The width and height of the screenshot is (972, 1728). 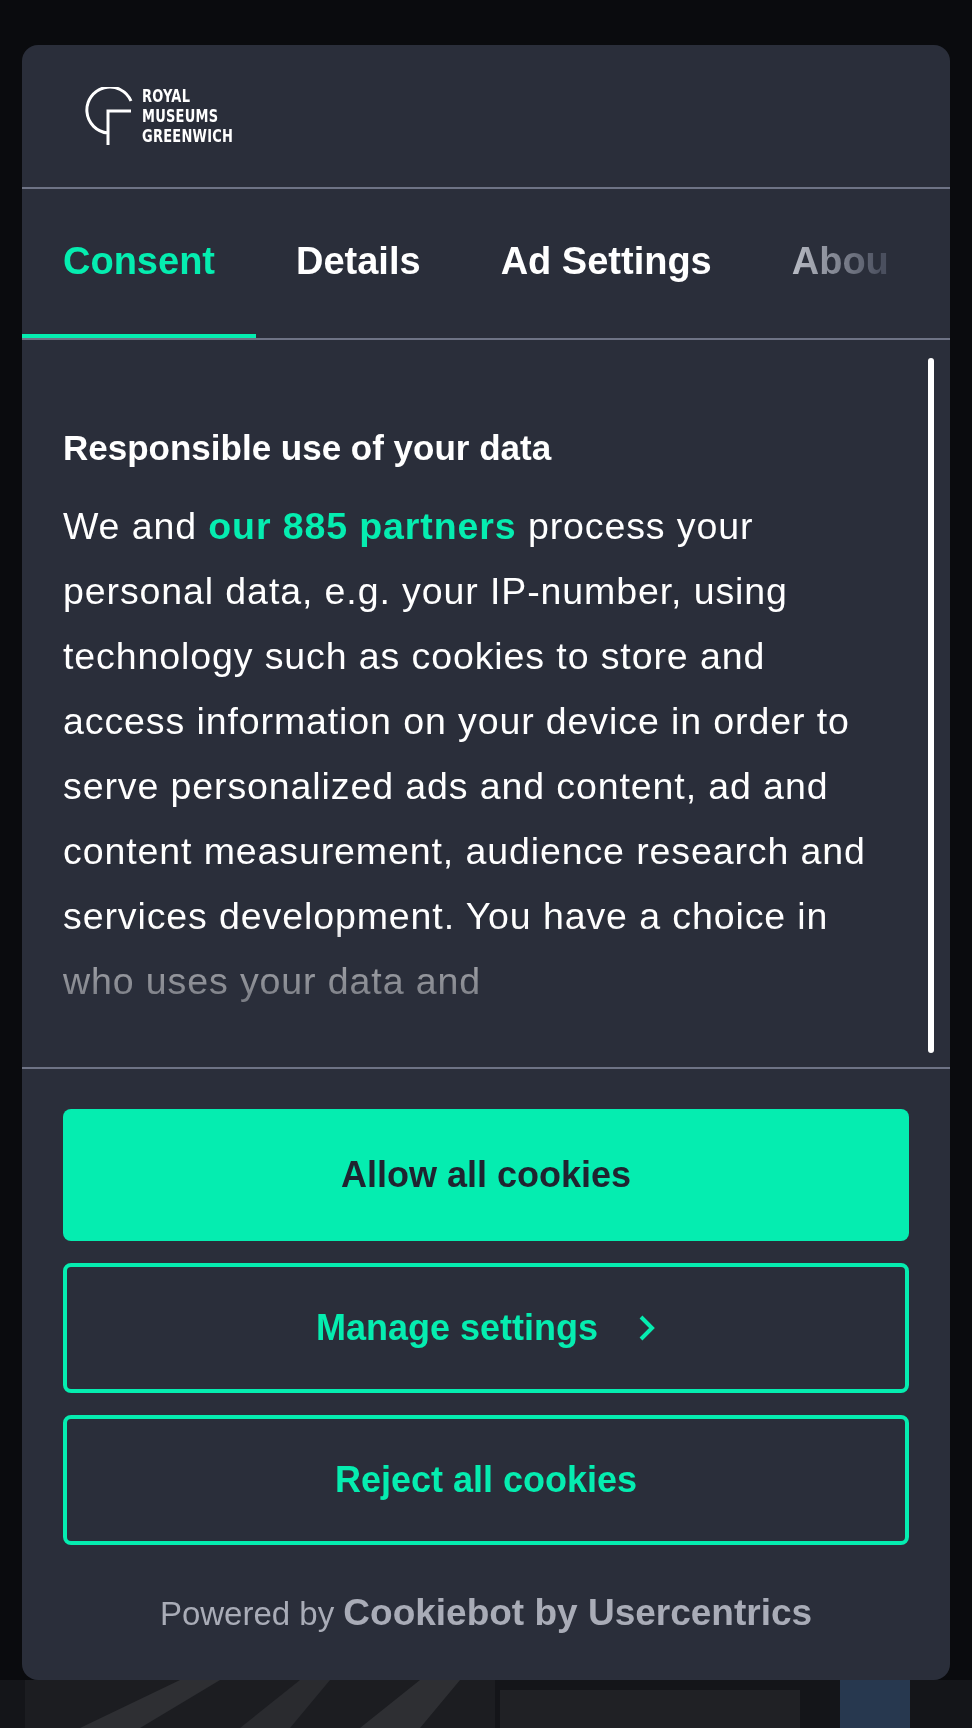 I want to click on outline-button: Reject all cookies, so click(x=486, y=1480).